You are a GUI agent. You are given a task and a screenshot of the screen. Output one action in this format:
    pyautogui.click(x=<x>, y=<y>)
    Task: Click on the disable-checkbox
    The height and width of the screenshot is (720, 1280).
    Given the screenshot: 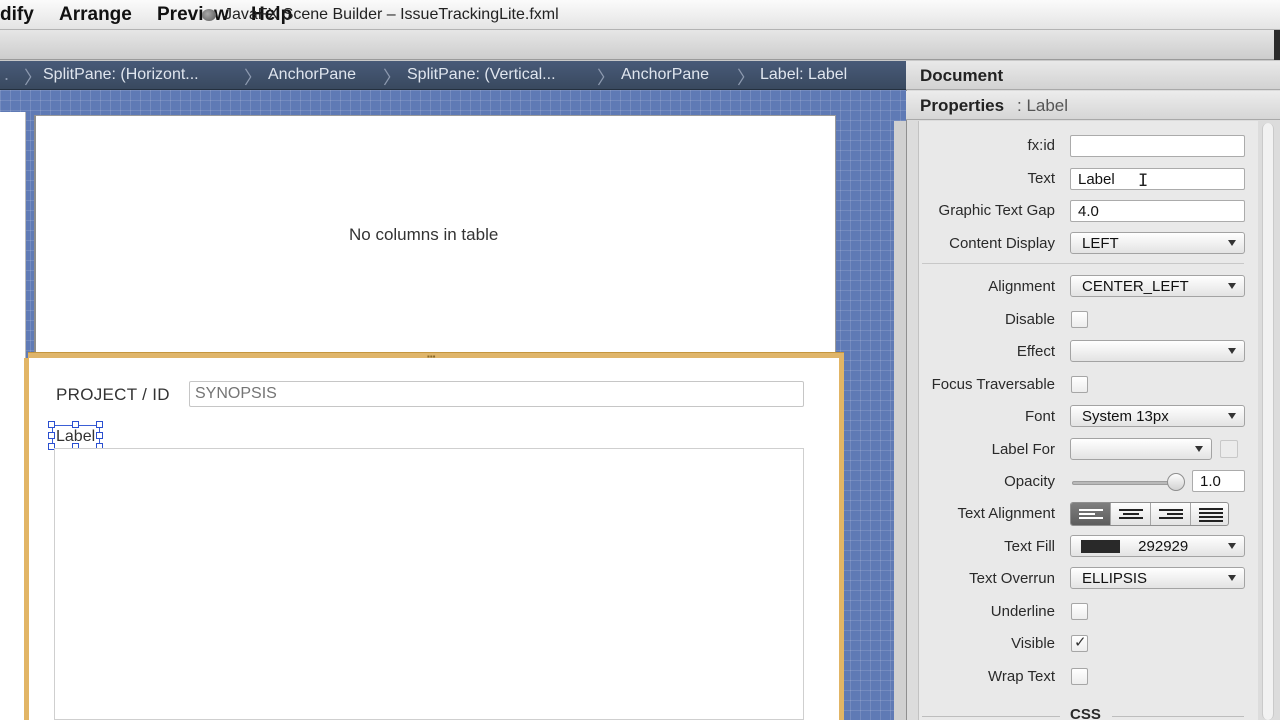 What is the action you would take?
    pyautogui.click(x=1079, y=319)
    